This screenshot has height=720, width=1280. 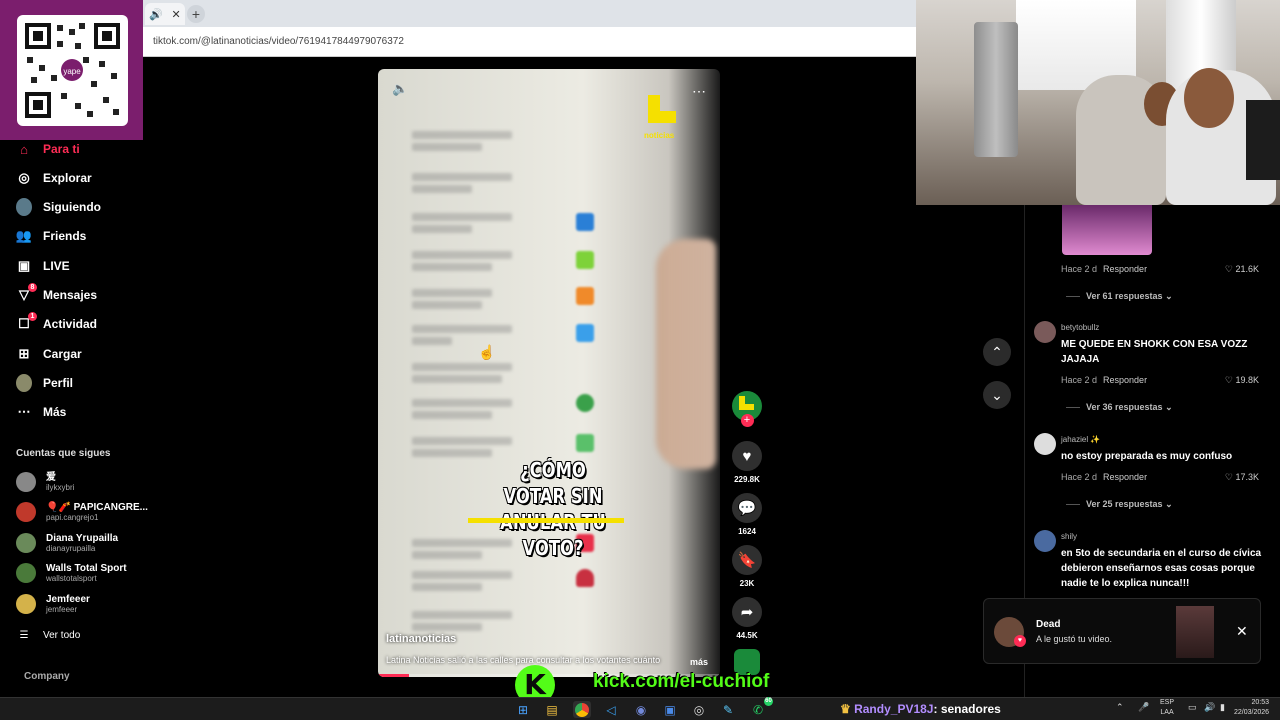 What do you see at coordinates (24, 411) in the screenshot?
I see `more-icon: ⋯` at bounding box center [24, 411].